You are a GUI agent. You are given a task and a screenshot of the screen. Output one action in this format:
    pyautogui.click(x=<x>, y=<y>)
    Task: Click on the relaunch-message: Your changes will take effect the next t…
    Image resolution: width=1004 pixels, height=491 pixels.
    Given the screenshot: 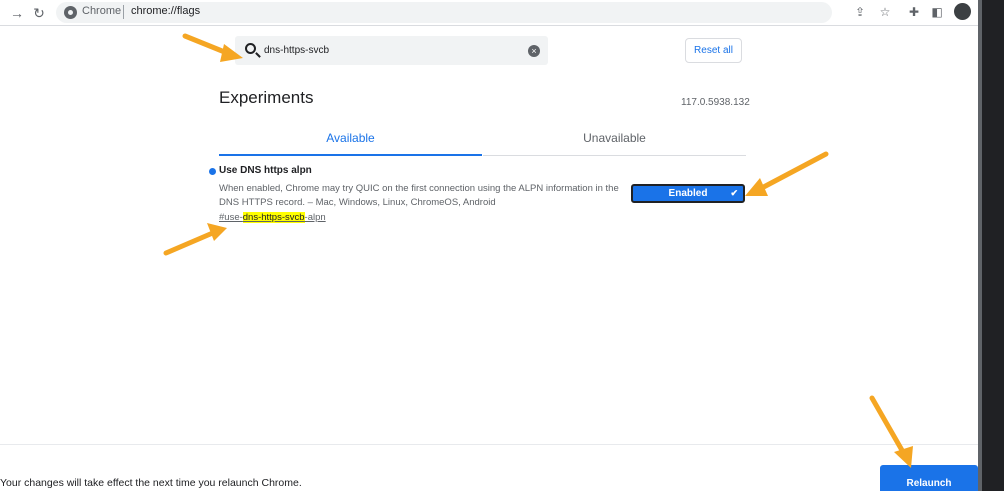 What is the action you would take?
    pyautogui.click(x=151, y=483)
    